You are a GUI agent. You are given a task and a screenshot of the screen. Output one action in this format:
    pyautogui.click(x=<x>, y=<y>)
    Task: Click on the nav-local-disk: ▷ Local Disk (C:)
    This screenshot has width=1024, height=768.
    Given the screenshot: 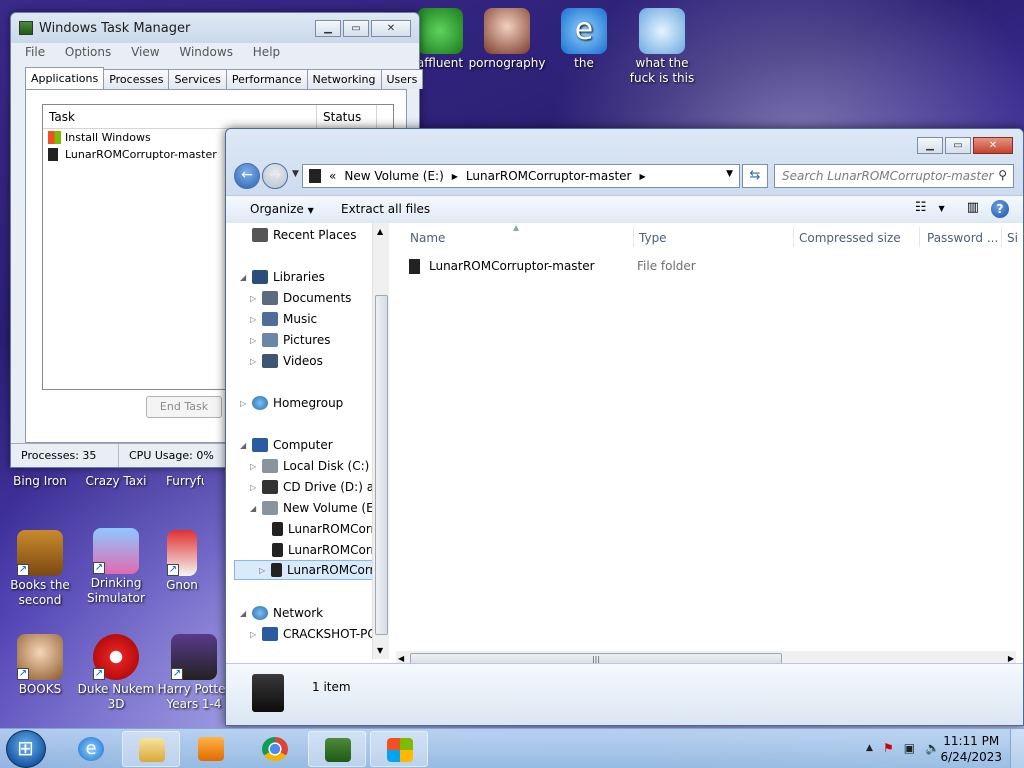 What is the action you would take?
    pyautogui.click(x=309, y=466)
    